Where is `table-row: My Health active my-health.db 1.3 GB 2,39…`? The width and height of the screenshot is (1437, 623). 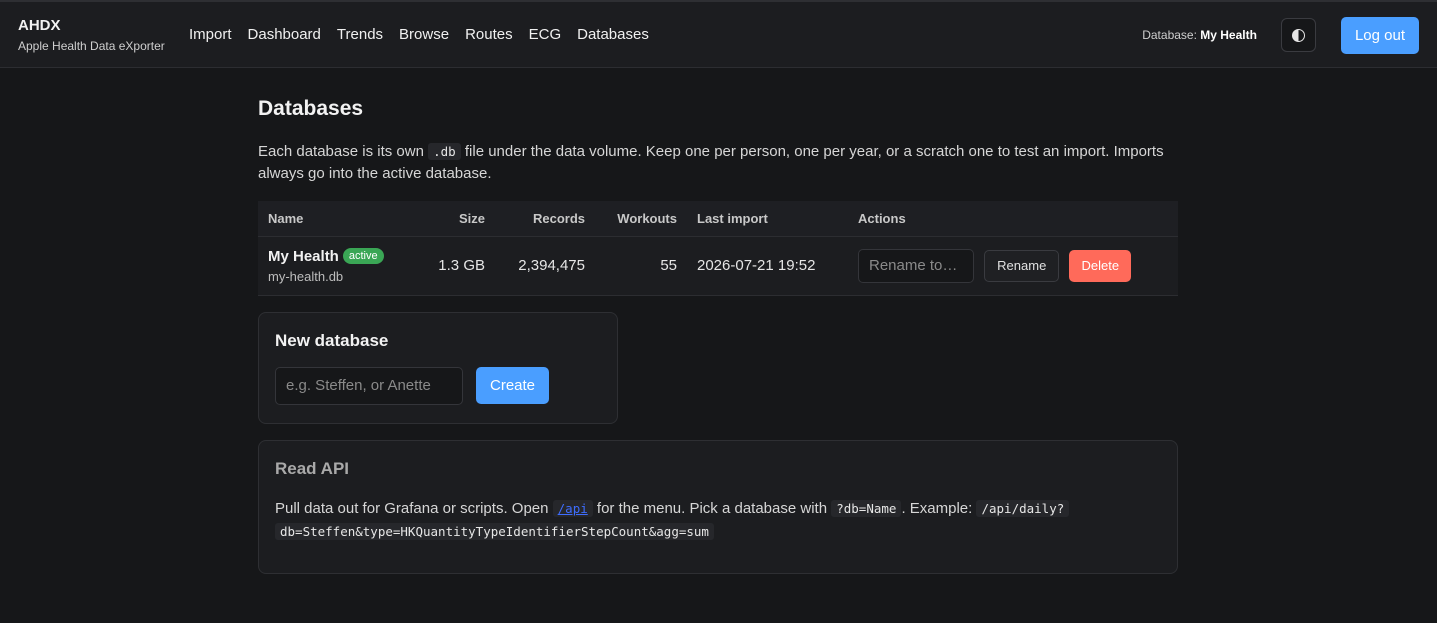 table-row: My Health active my-health.db 1.3 GB 2,39… is located at coordinates (718, 265).